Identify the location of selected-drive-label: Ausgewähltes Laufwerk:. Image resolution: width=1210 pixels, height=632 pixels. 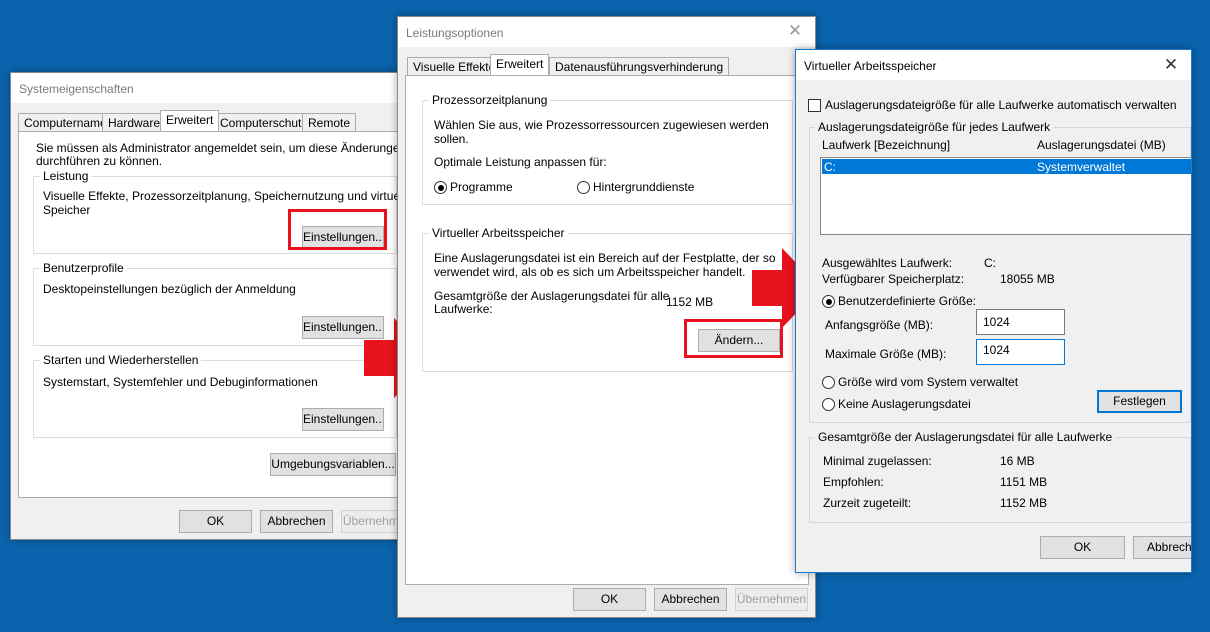
(887, 263).